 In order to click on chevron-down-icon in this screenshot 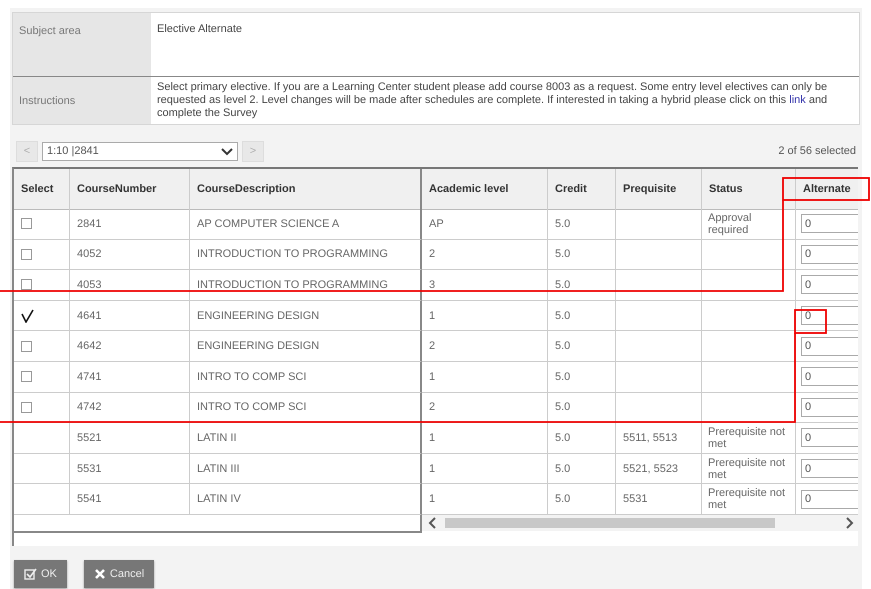, I will do `click(227, 151)`.